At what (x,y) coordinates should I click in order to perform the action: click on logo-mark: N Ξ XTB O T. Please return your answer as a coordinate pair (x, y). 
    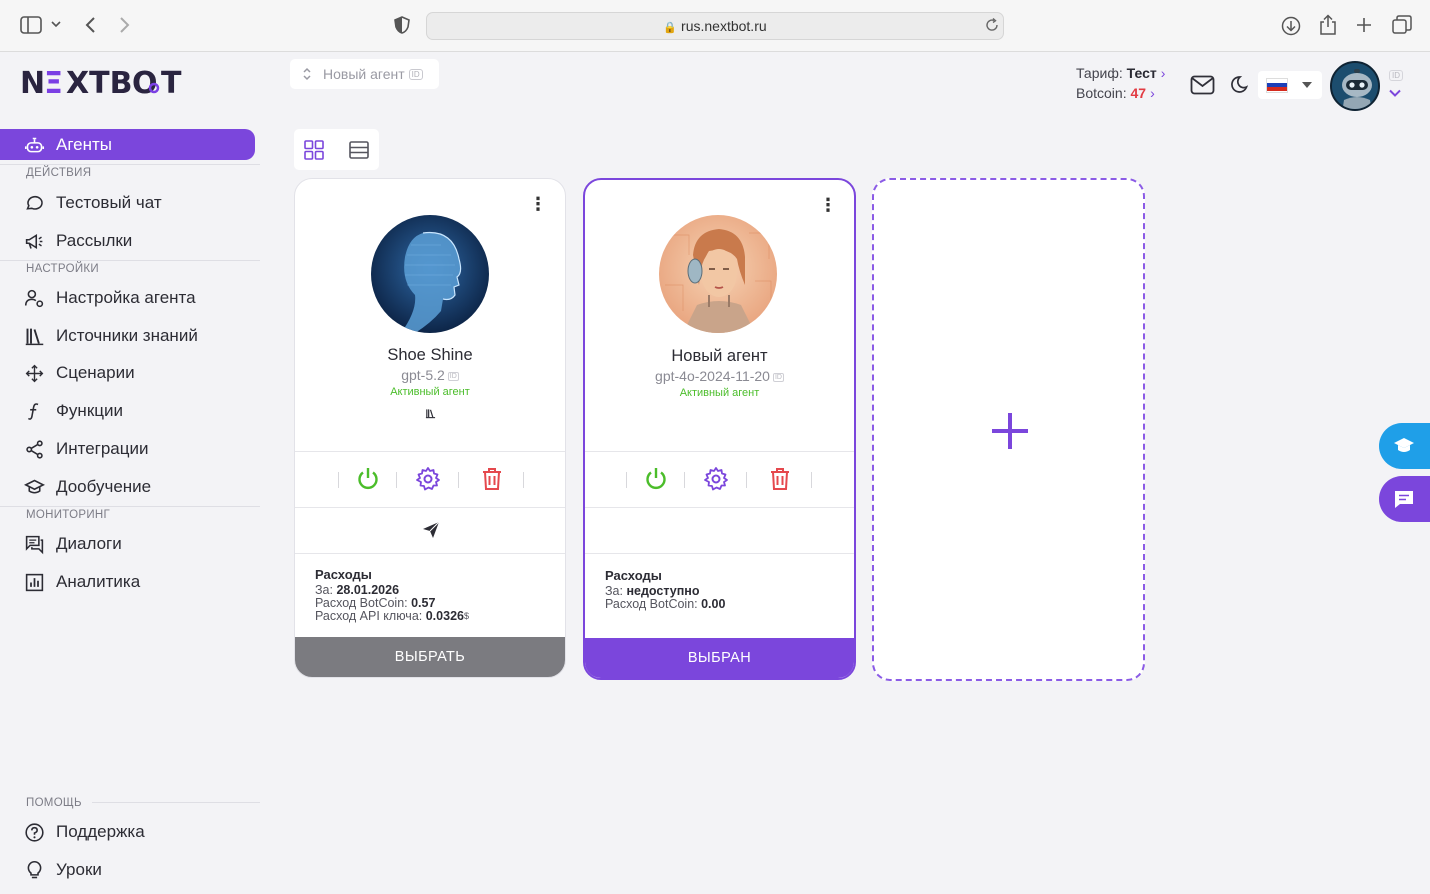
    Looking at the image, I should click on (101, 83).